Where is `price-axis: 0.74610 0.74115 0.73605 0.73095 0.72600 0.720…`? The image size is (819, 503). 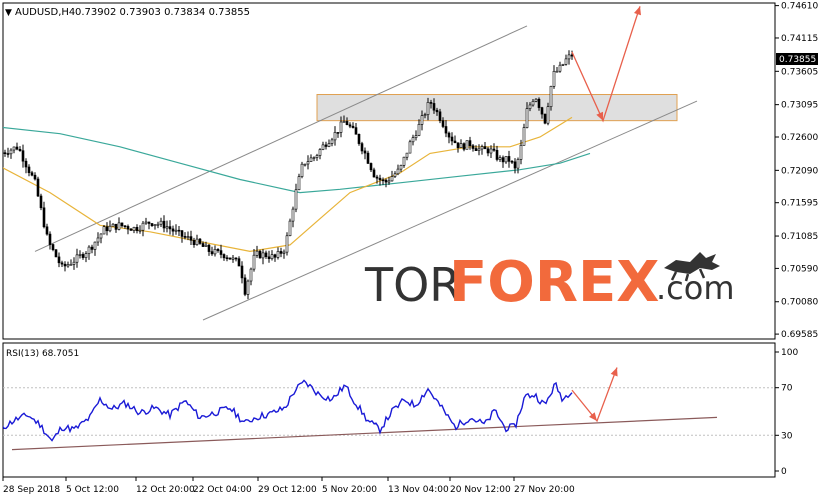 price-axis: 0.74610 0.74115 0.73605 0.73095 0.72600 0.720… is located at coordinates (796, 171).